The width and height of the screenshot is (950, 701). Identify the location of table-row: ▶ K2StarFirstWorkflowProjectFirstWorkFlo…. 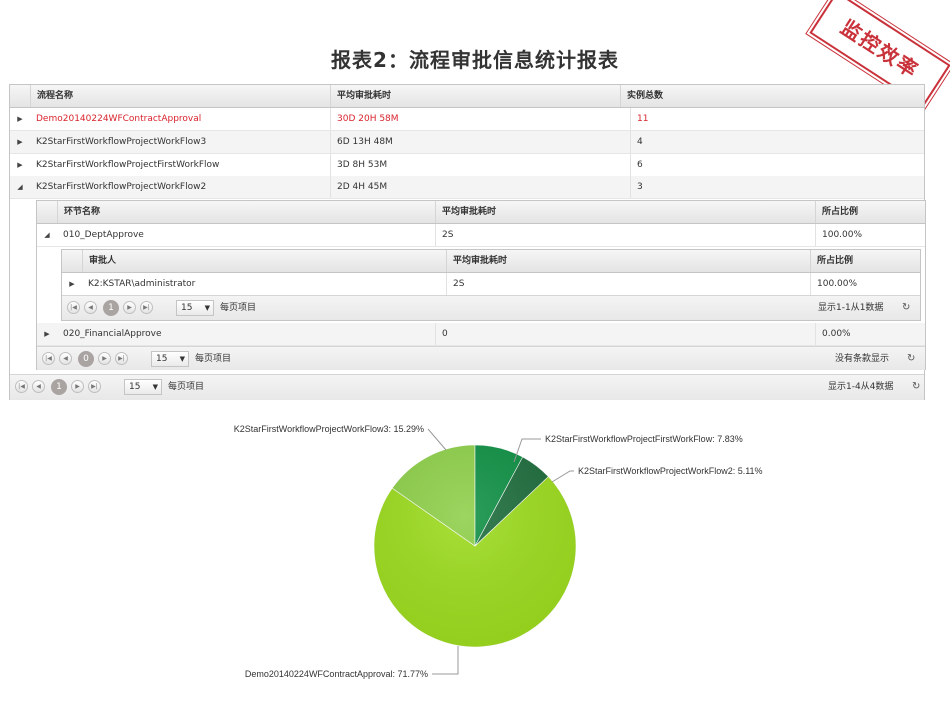
(467, 165).